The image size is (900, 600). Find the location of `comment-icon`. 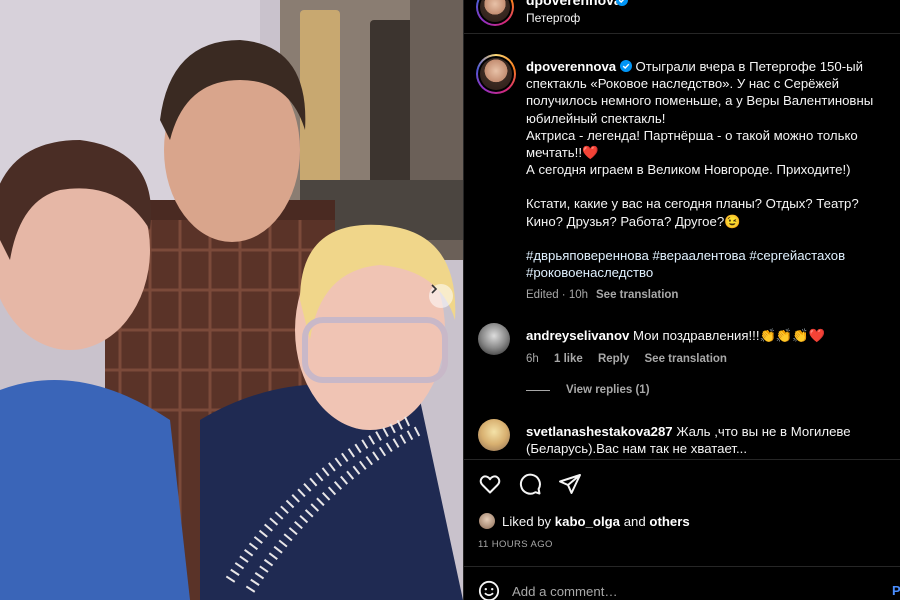

comment-icon is located at coordinates (530, 484).